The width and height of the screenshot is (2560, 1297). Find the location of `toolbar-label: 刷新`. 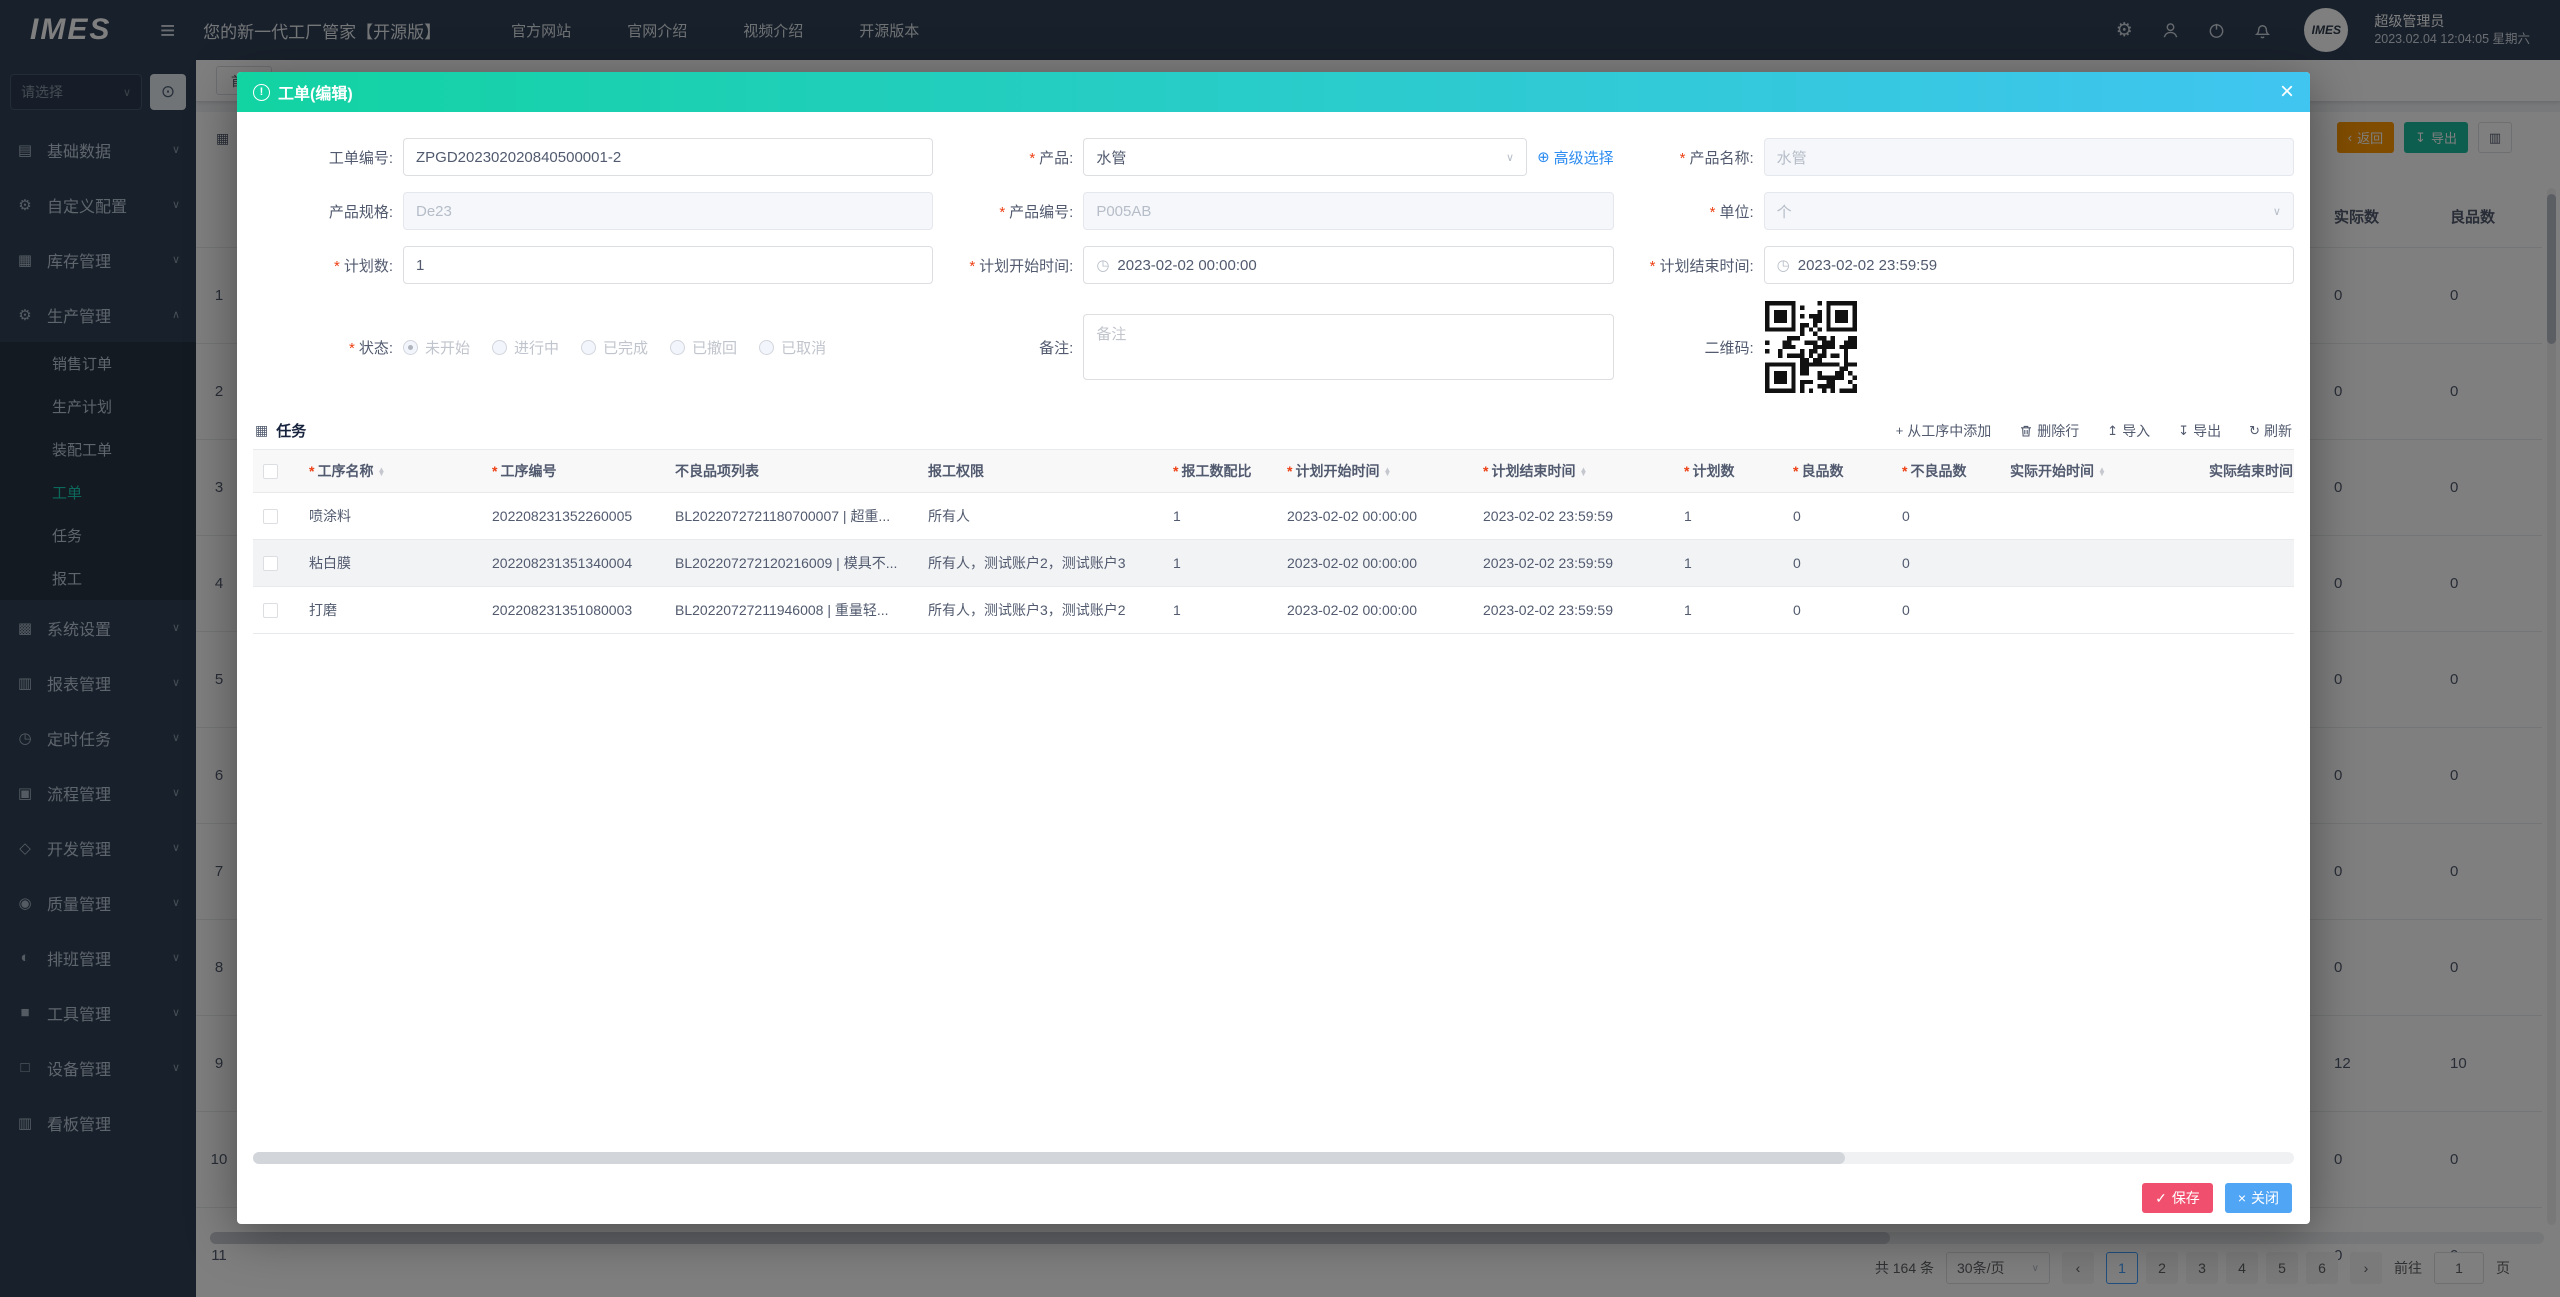

toolbar-label: 刷新 is located at coordinates (2278, 430).